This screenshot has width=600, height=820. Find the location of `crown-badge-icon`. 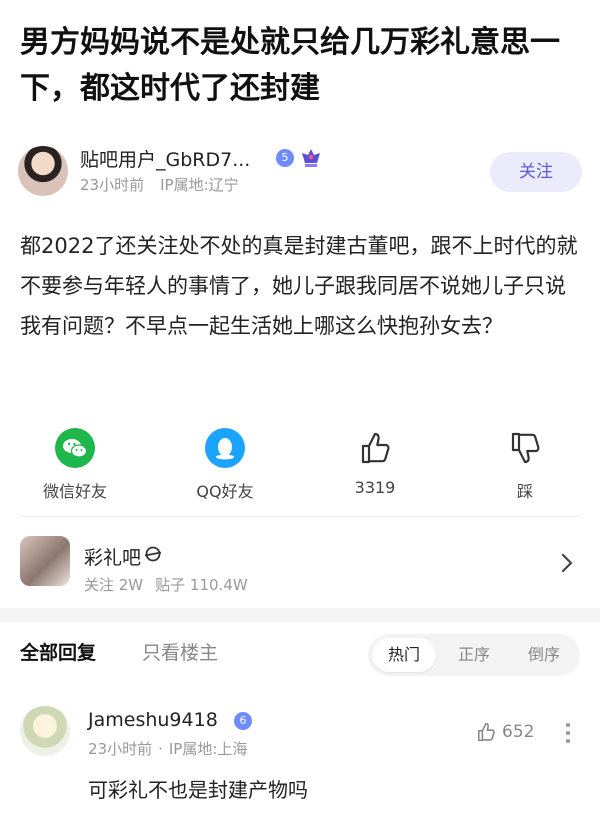

crown-badge-icon is located at coordinates (311, 158).